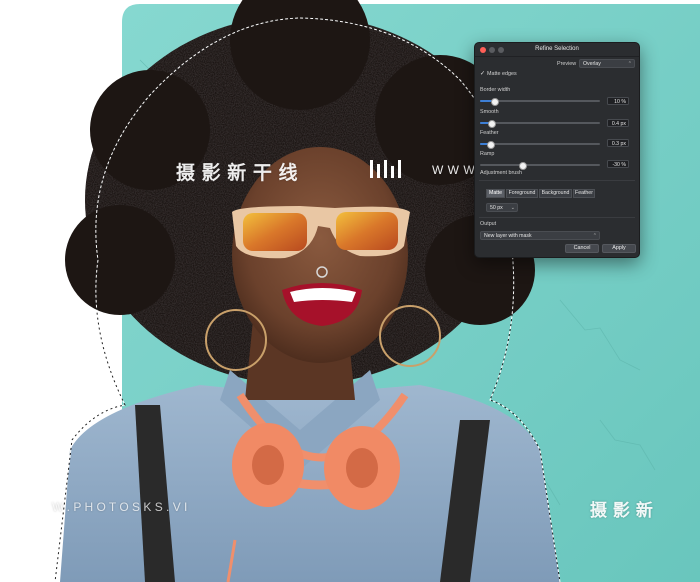 The width and height of the screenshot is (700, 582). Describe the element at coordinates (495, 102) in the screenshot. I see `border-width-slider-knob` at that location.